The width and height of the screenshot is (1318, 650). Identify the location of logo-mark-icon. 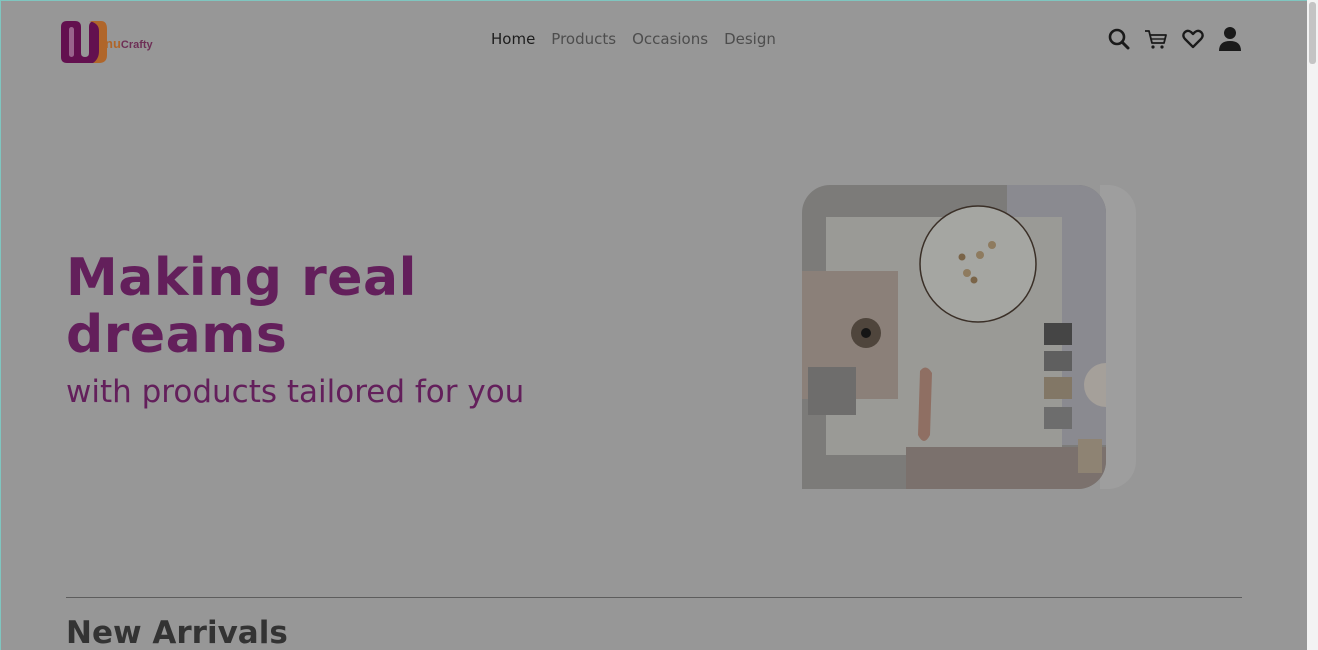
(84, 42).